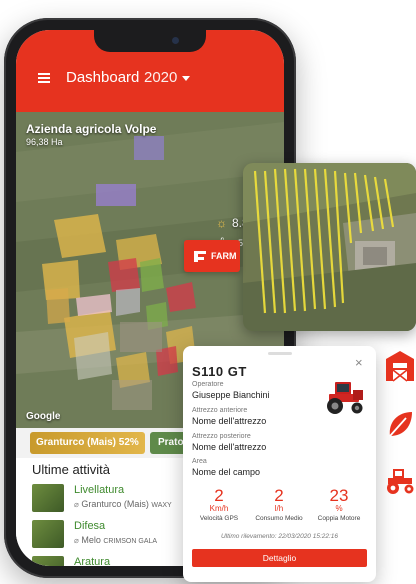  What do you see at coordinates (220, 410) in the screenshot?
I see `front-implement-label: Attrezzo anteriore` at bounding box center [220, 410].